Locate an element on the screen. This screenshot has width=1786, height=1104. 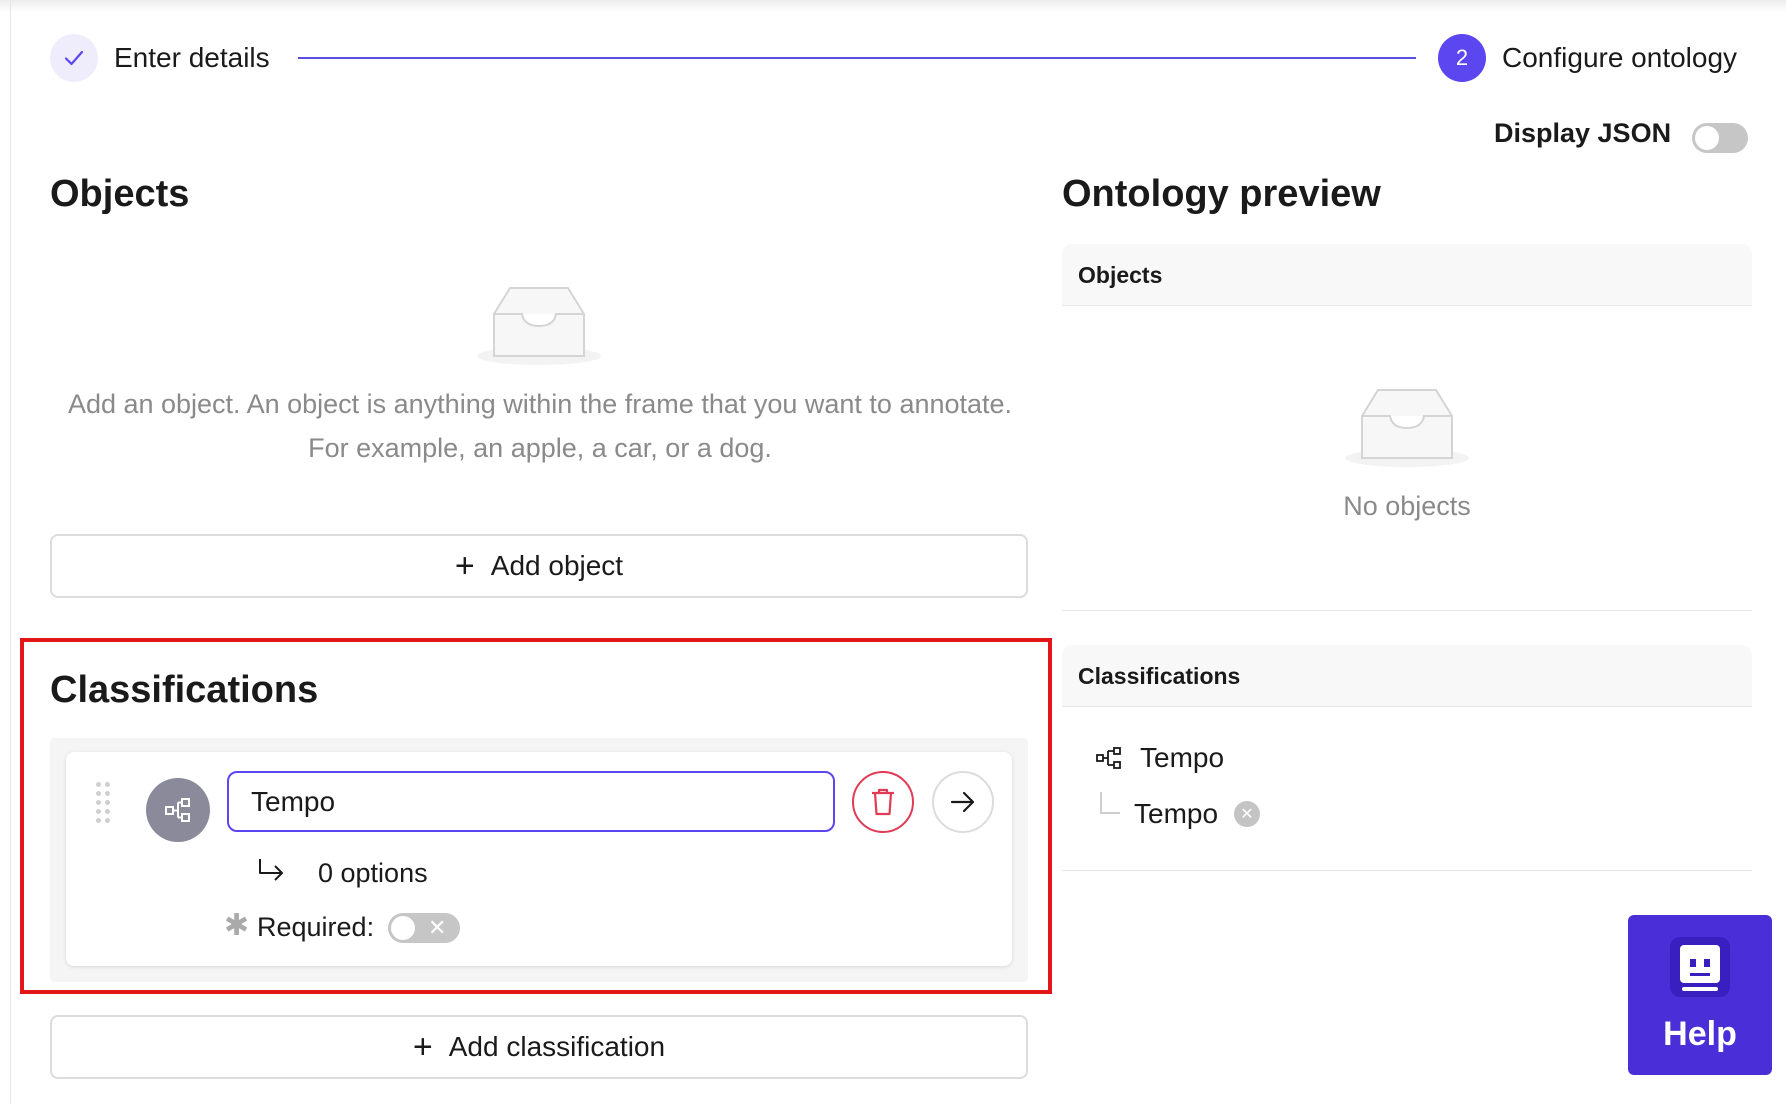
asterisk-icon: ✱ is located at coordinates (237, 925).